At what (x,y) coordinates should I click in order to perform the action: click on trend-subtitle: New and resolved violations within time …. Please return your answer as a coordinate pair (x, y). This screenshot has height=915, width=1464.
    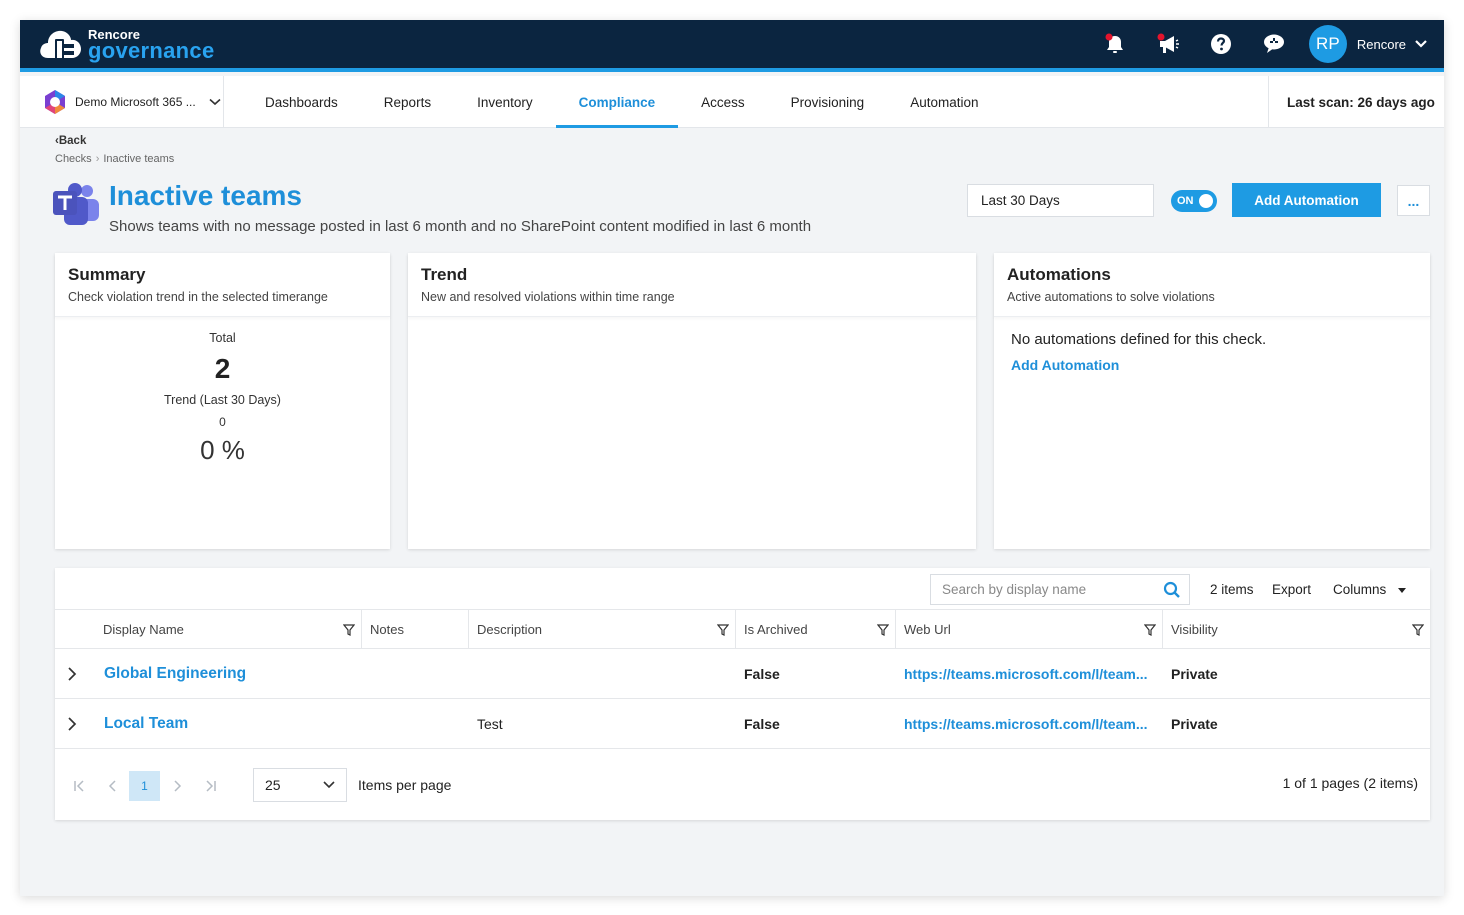
    Looking at the image, I should click on (548, 297).